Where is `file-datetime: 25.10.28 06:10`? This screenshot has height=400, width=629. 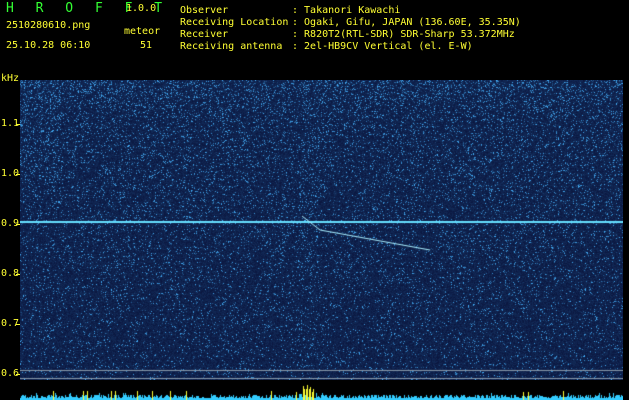 file-datetime: 25.10.28 06:10 is located at coordinates (48, 45).